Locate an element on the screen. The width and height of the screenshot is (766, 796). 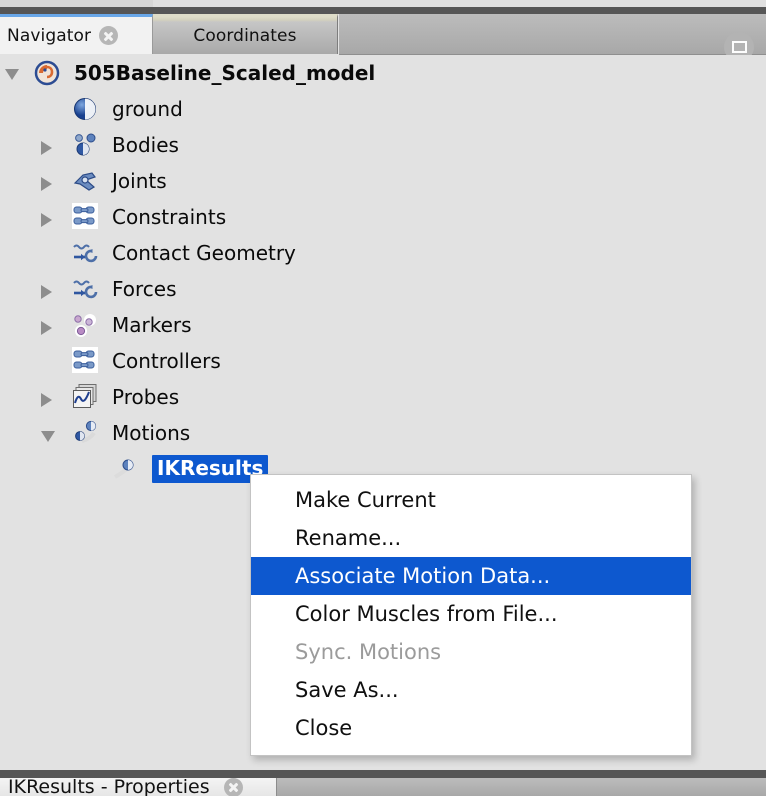
tree-row-probes: Probes is located at coordinates (383, 397).